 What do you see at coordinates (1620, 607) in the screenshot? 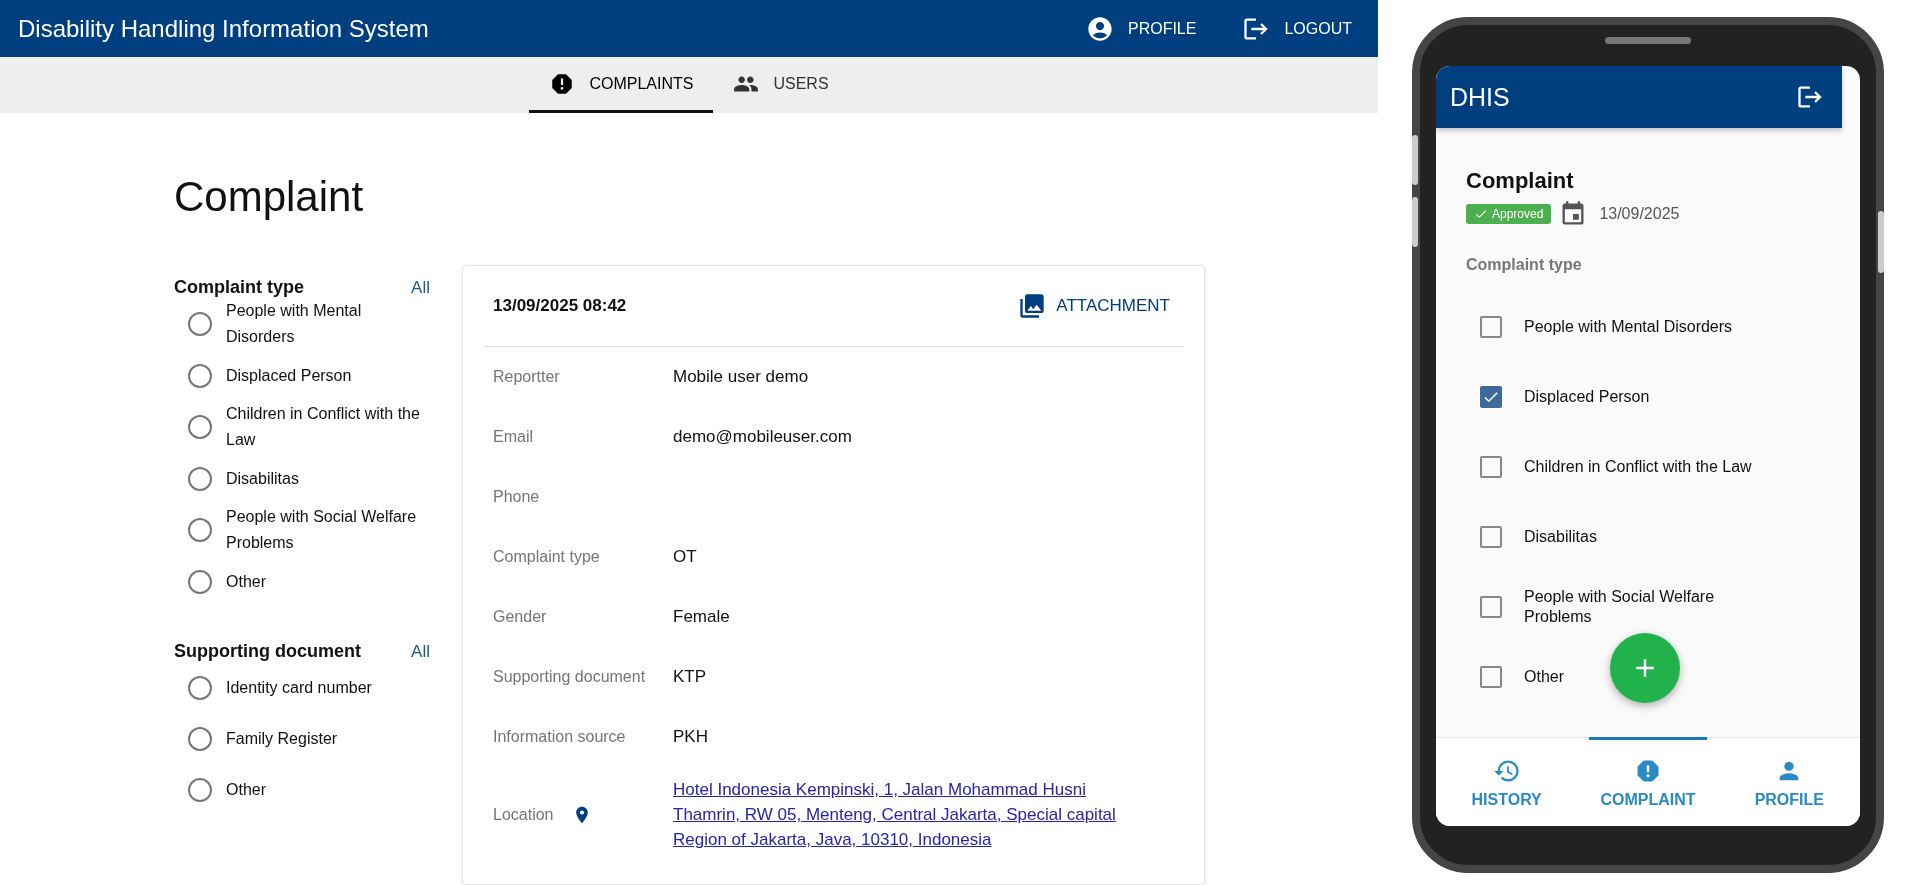
I see `checkbox-label: People with Social Welfare Problems` at bounding box center [1620, 607].